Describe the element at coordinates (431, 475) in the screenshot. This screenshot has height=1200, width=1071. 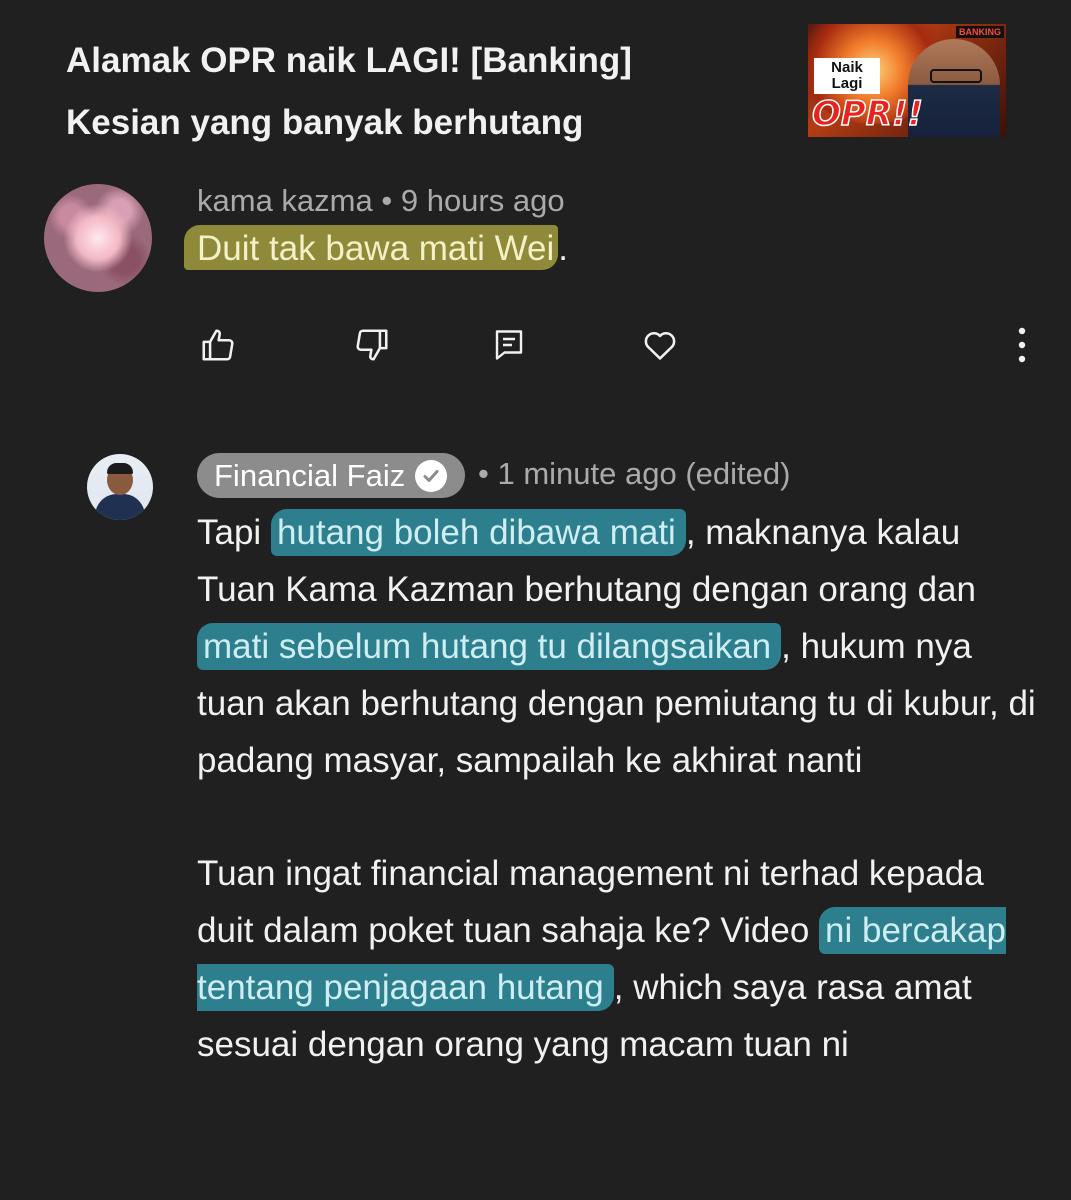
I see `verified-check-icon` at that location.